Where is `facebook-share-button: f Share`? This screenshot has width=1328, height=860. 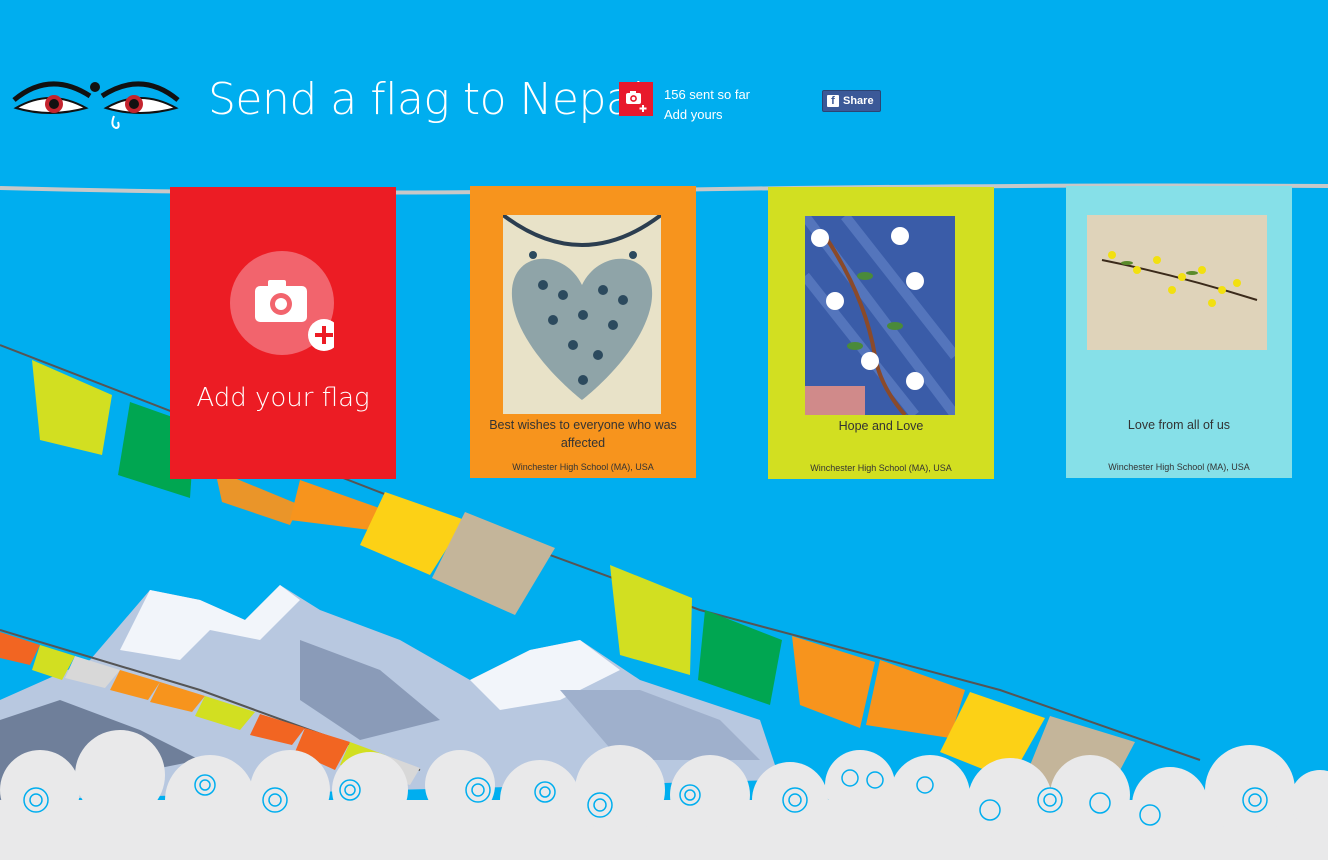
facebook-share-button: f Share is located at coordinates (851, 101).